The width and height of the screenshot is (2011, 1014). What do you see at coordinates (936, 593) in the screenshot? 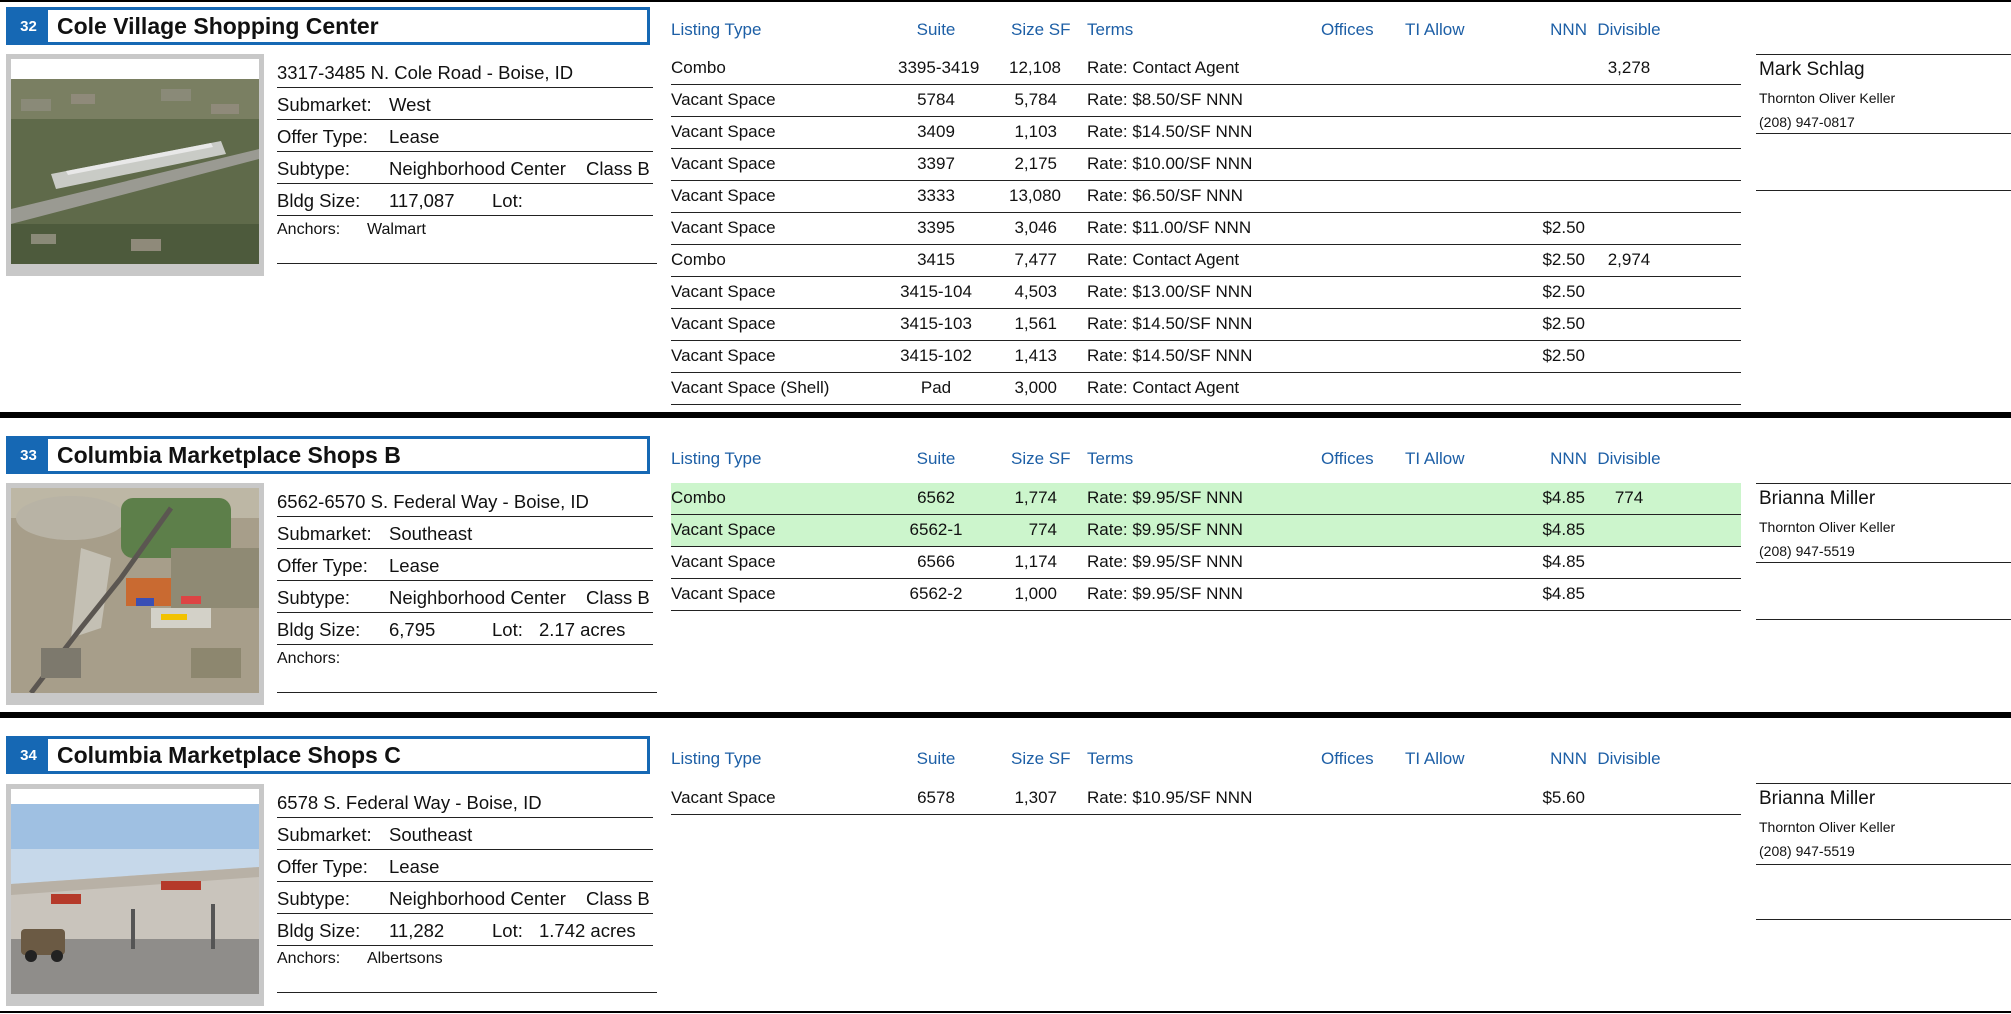
I see `suite-cell: 6562-2` at bounding box center [936, 593].